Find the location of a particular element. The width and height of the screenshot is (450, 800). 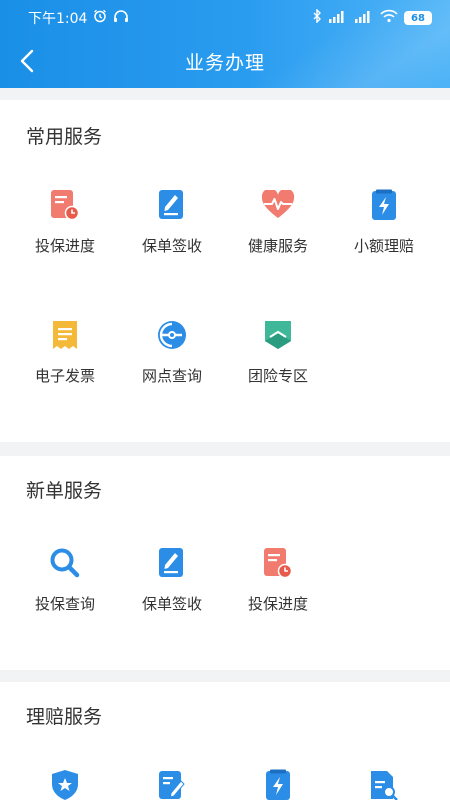

service-insure-query: 投保查询 is located at coordinates (65, 580).